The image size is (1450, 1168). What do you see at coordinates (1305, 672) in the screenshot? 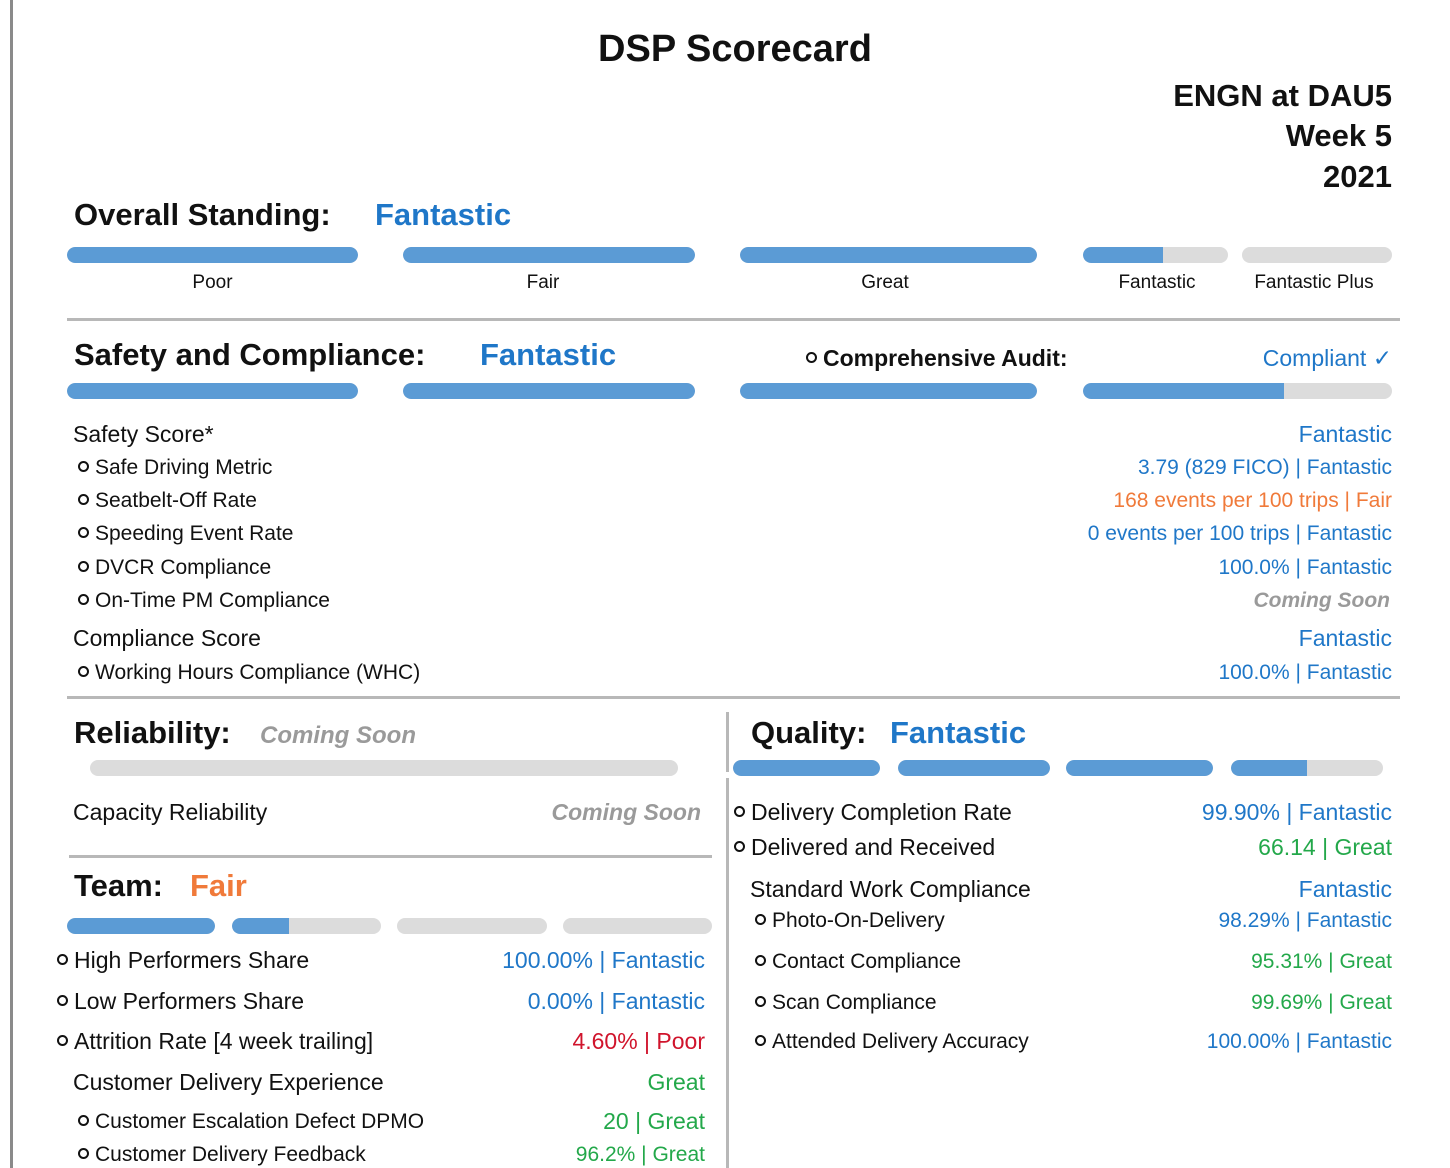
I see `metric-whc-value: 100.0% | Fantastic` at bounding box center [1305, 672].